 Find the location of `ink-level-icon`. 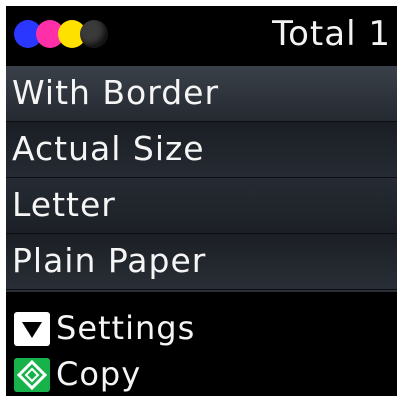

ink-level-icon is located at coordinates (64, 35).